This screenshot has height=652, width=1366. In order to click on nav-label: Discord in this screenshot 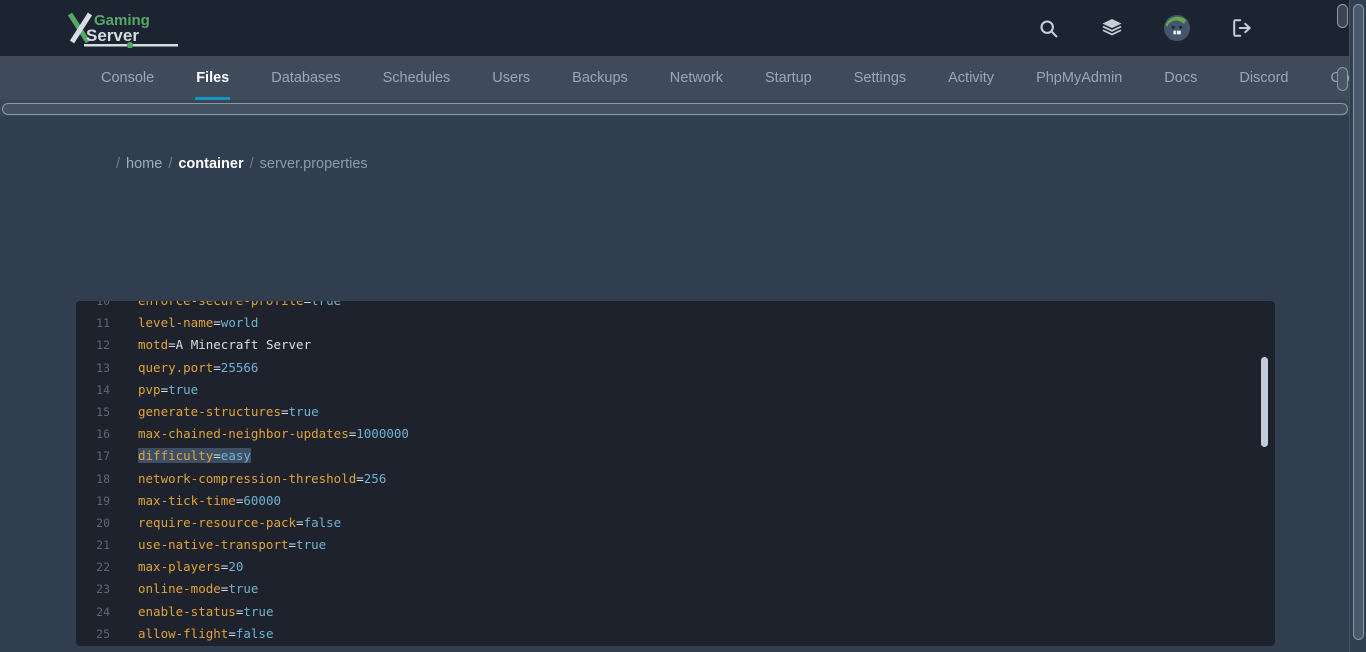, I will do `click(1264, 78)`.